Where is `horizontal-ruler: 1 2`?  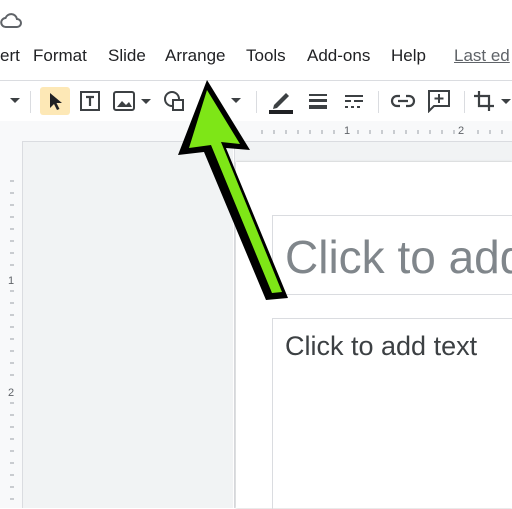 horizontal-ruler: 1 2 is located at coordinates (268, 131).